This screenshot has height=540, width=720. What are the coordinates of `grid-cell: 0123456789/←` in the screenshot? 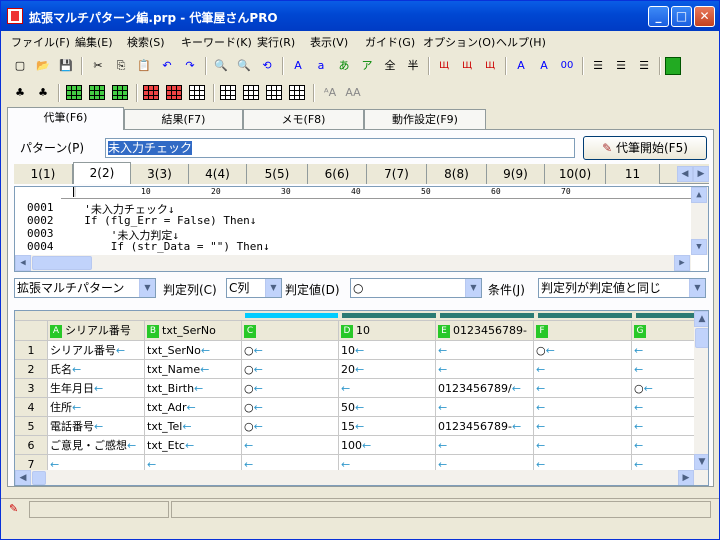 It's located at (485, 388).